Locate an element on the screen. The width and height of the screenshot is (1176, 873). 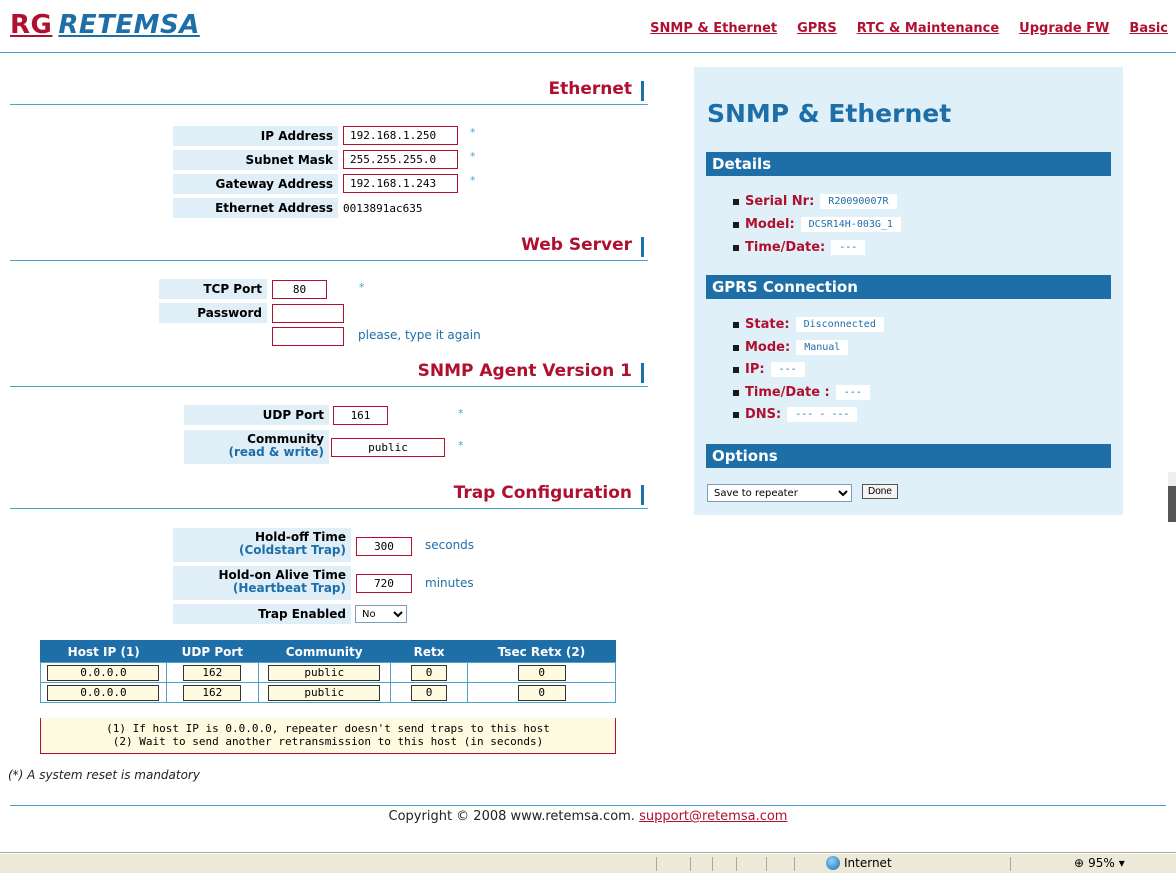
udp-port-input: 161 is located at coordinates (360, 415).